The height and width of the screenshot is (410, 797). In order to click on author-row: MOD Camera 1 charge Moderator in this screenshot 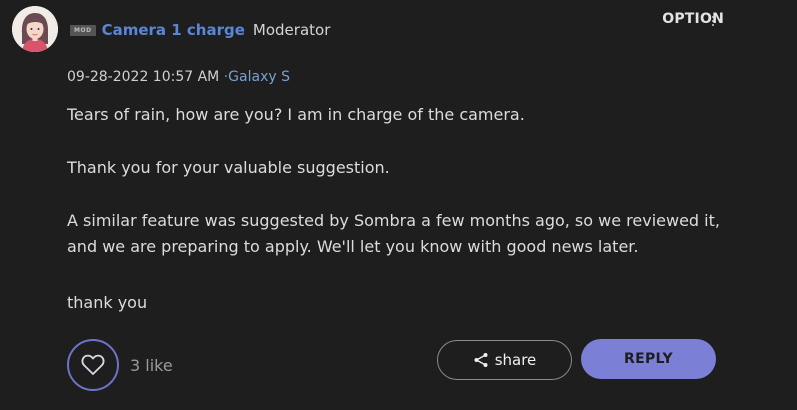, I will do `click(200, 30)`.